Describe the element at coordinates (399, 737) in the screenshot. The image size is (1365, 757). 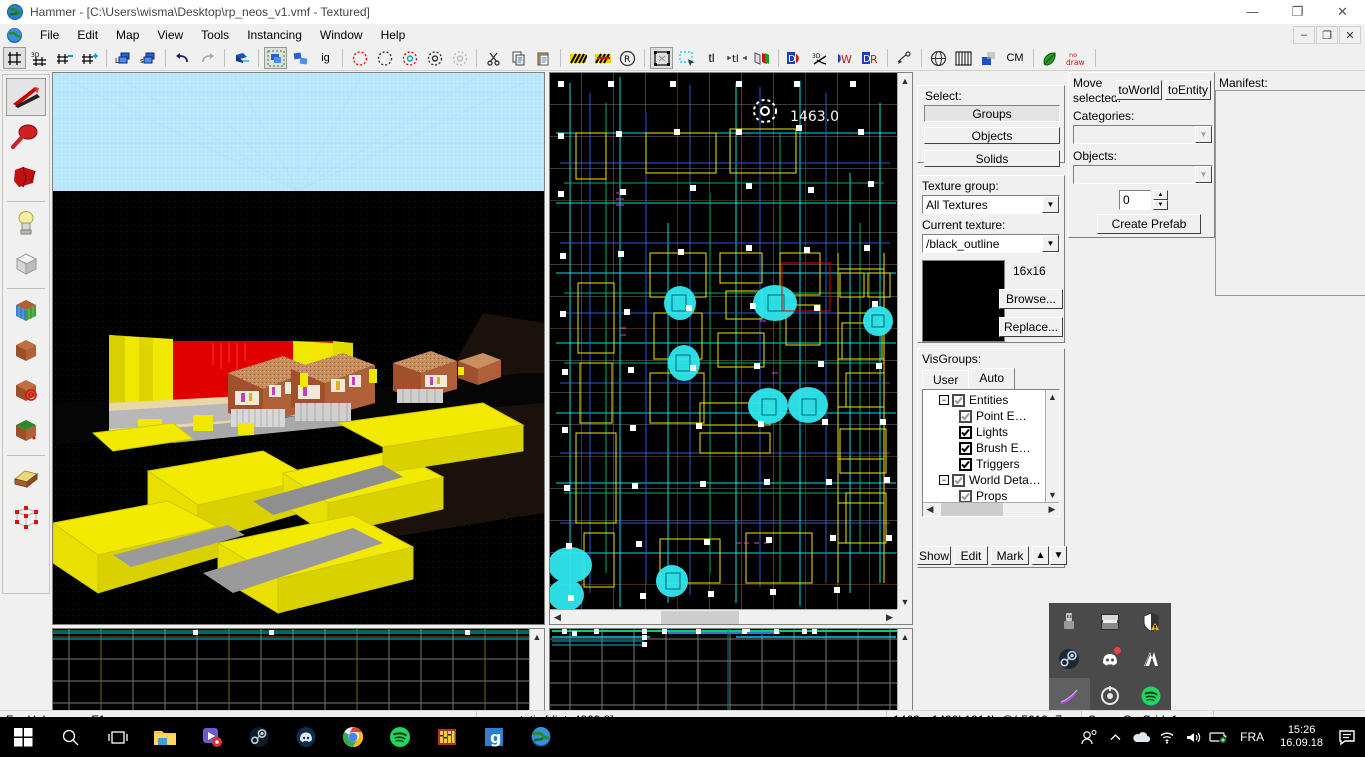
I see `spotify-icon` at that location.